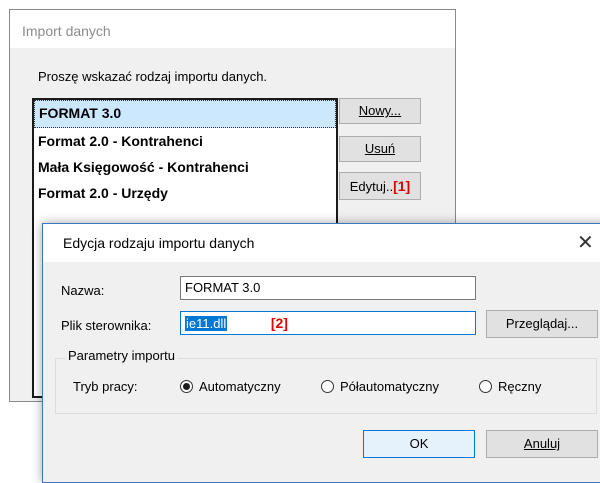  I want to click on list-item: Format 2.0 - Kontrahenci, so click(185, 141).